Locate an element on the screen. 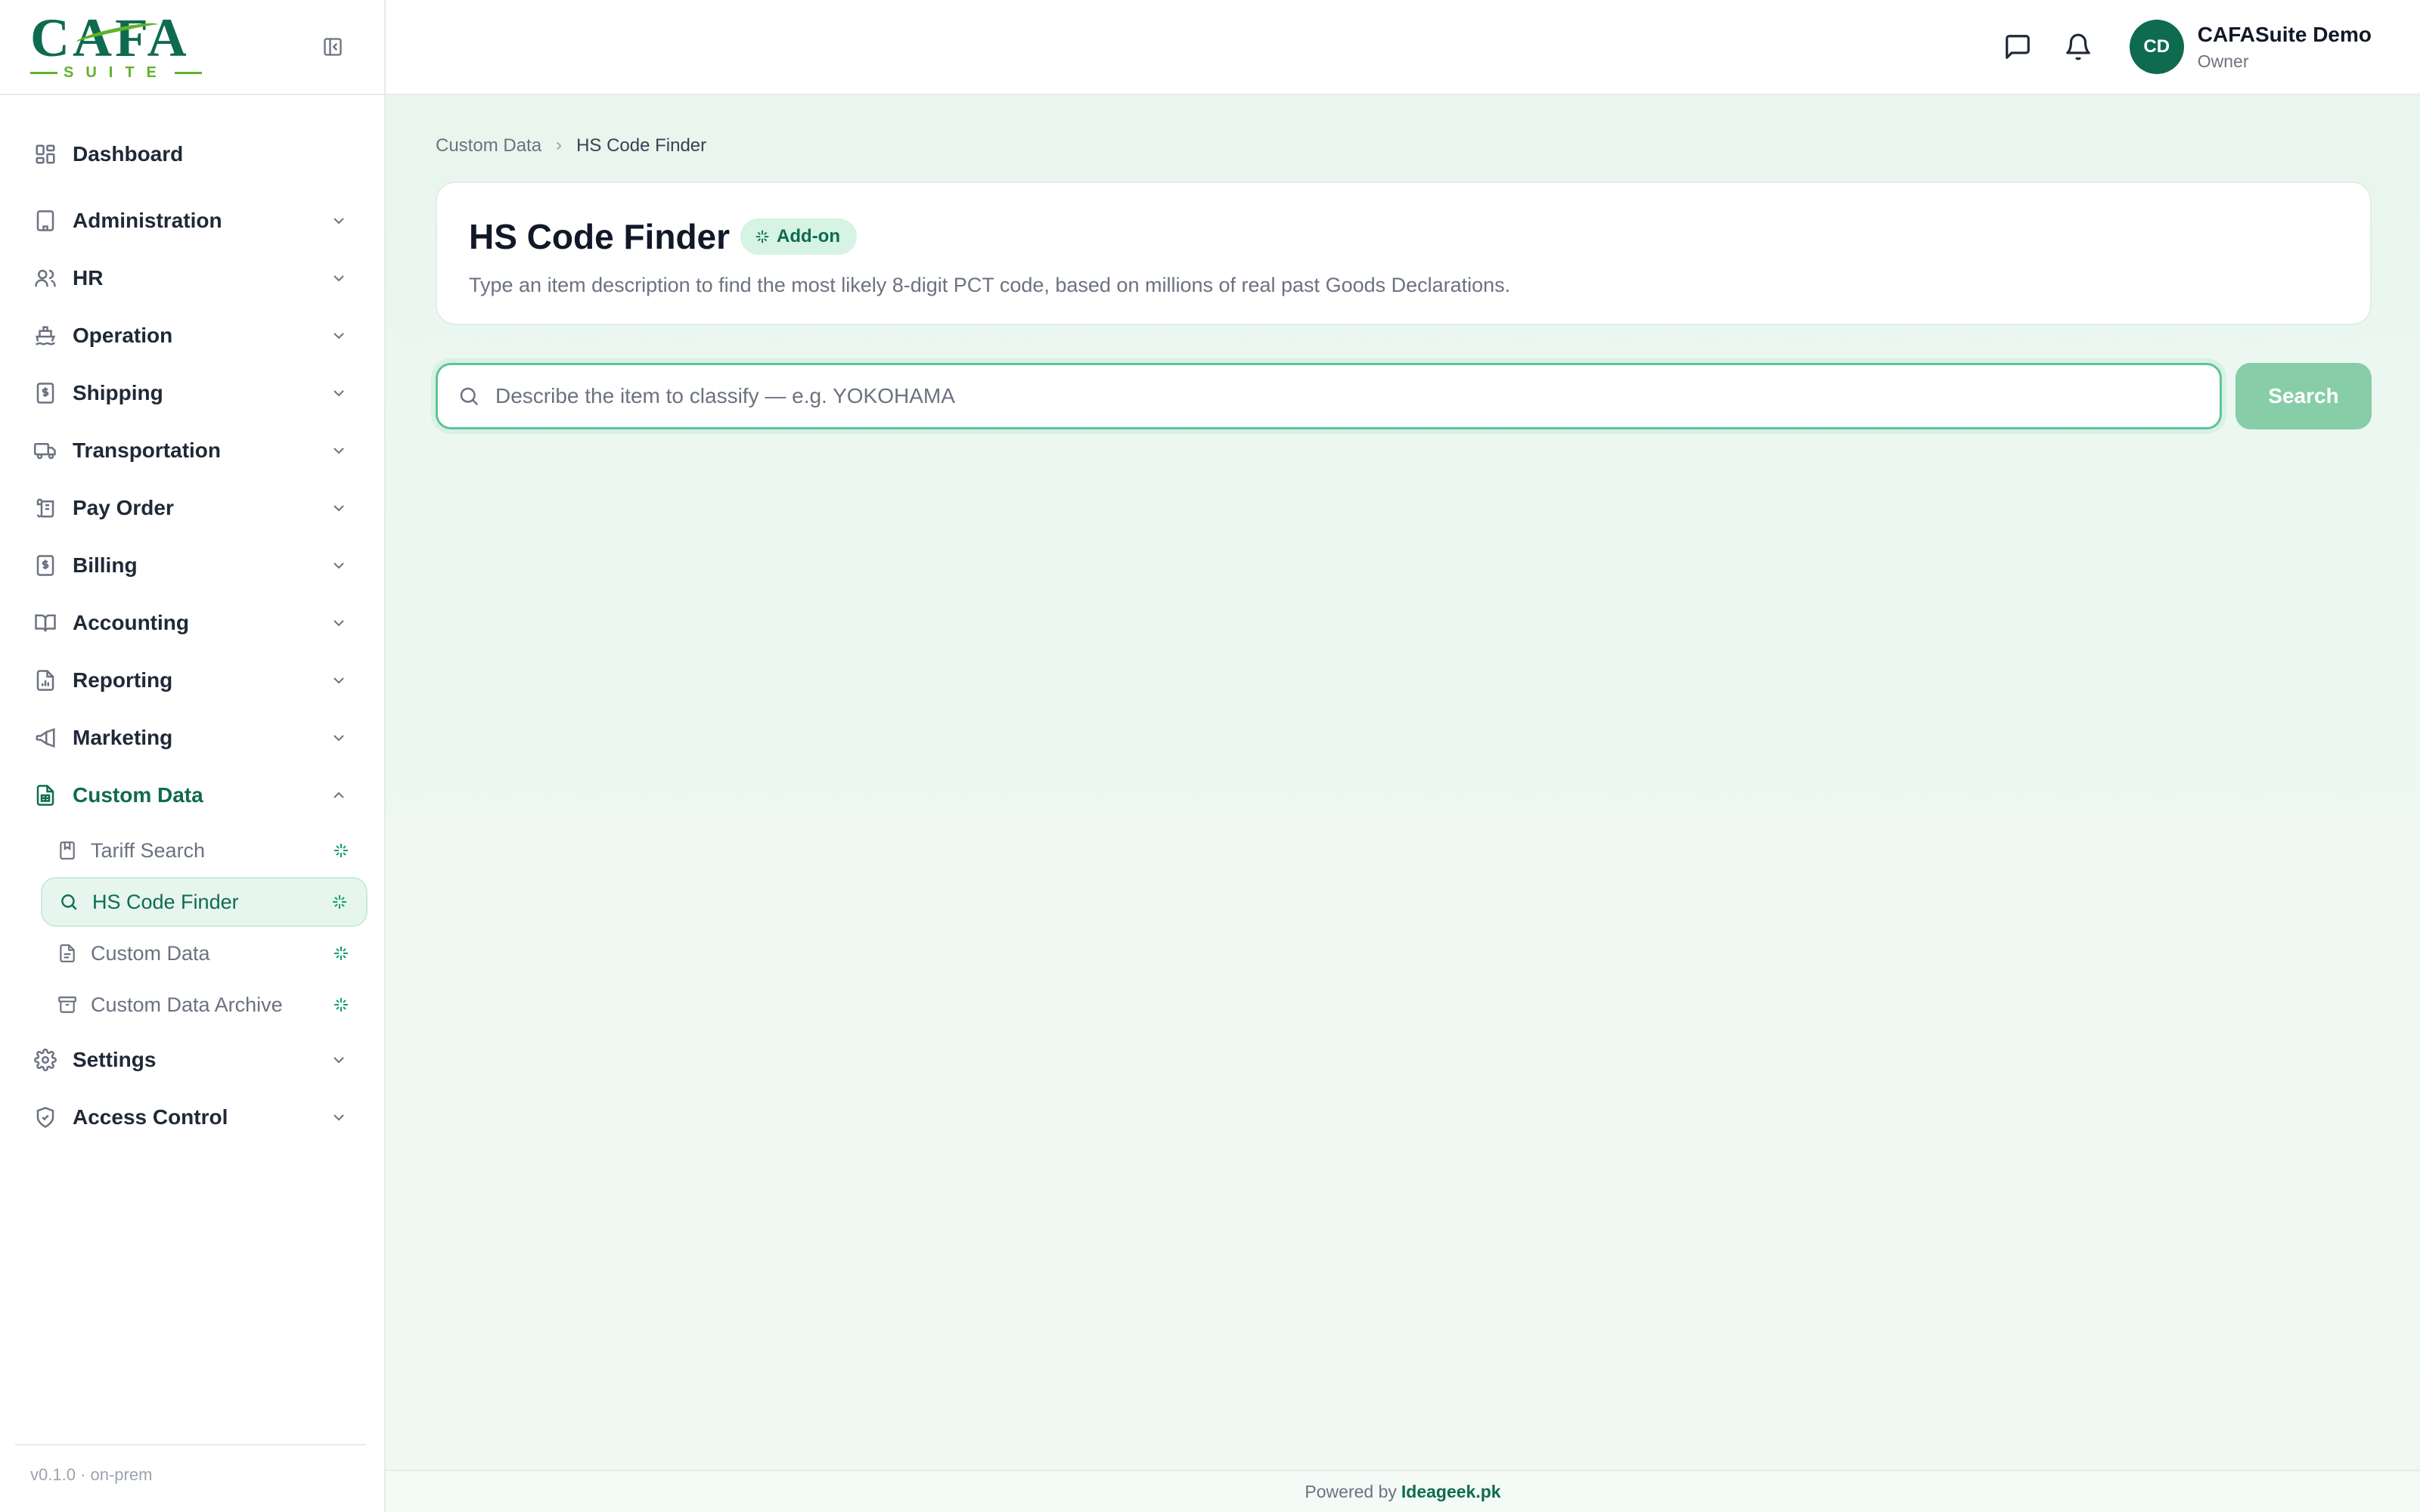 The width and height of the screenshot is (2420, 1512). users-icon is located at coordinates (45, 278).